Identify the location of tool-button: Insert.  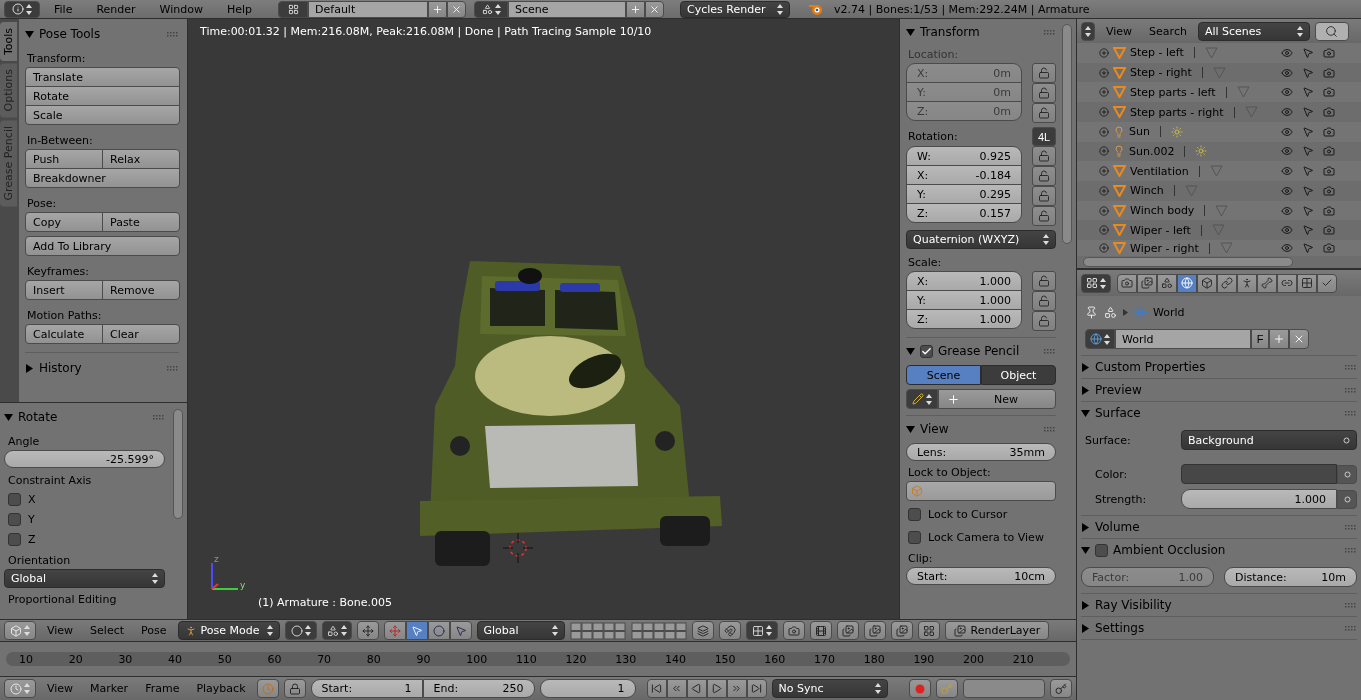
(64, 290).